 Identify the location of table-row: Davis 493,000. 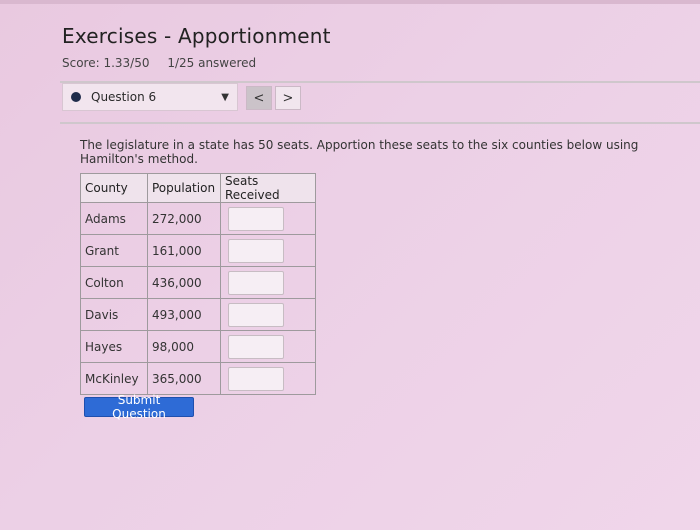
(198, 314).